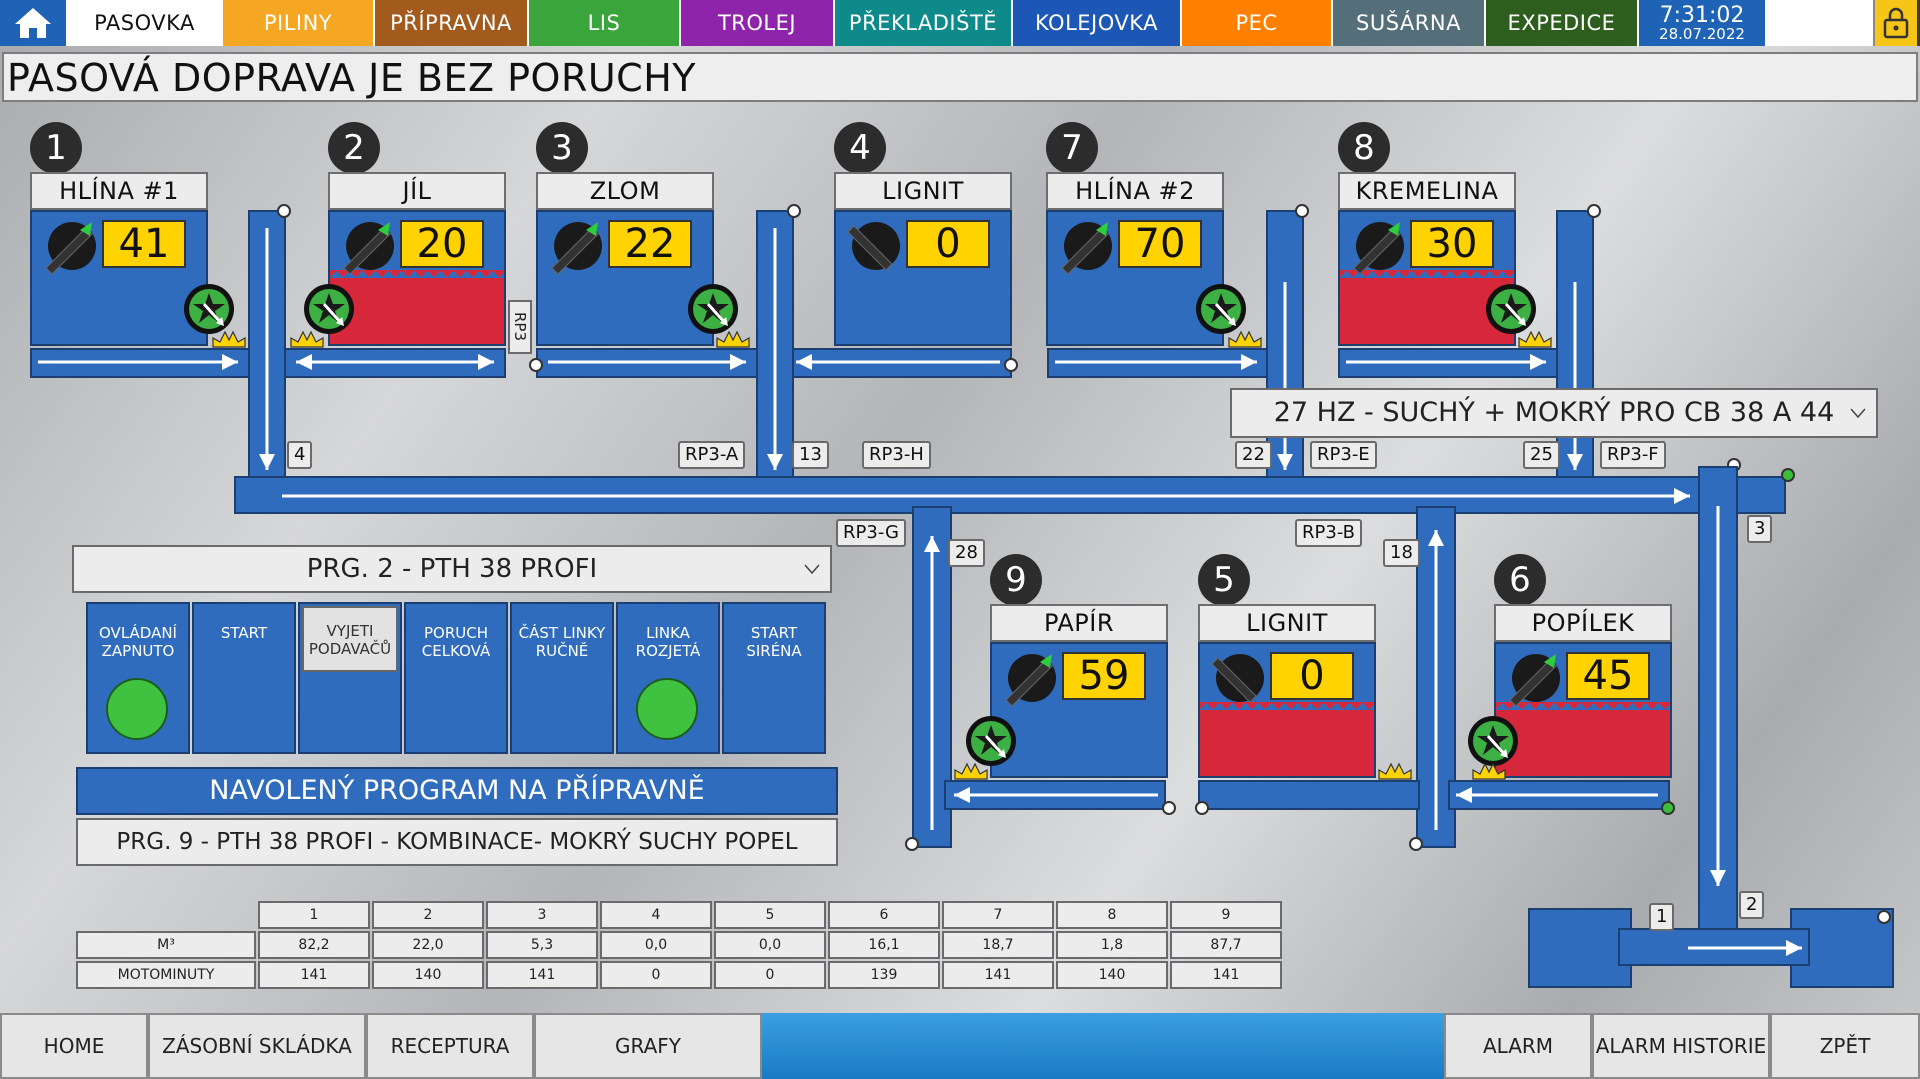 The width and height of the screenshot is (1920, 1079). Describe the element at coordinates (774, 642) in the screenshot. I see `control-label: START SIRÉNA` at that location.